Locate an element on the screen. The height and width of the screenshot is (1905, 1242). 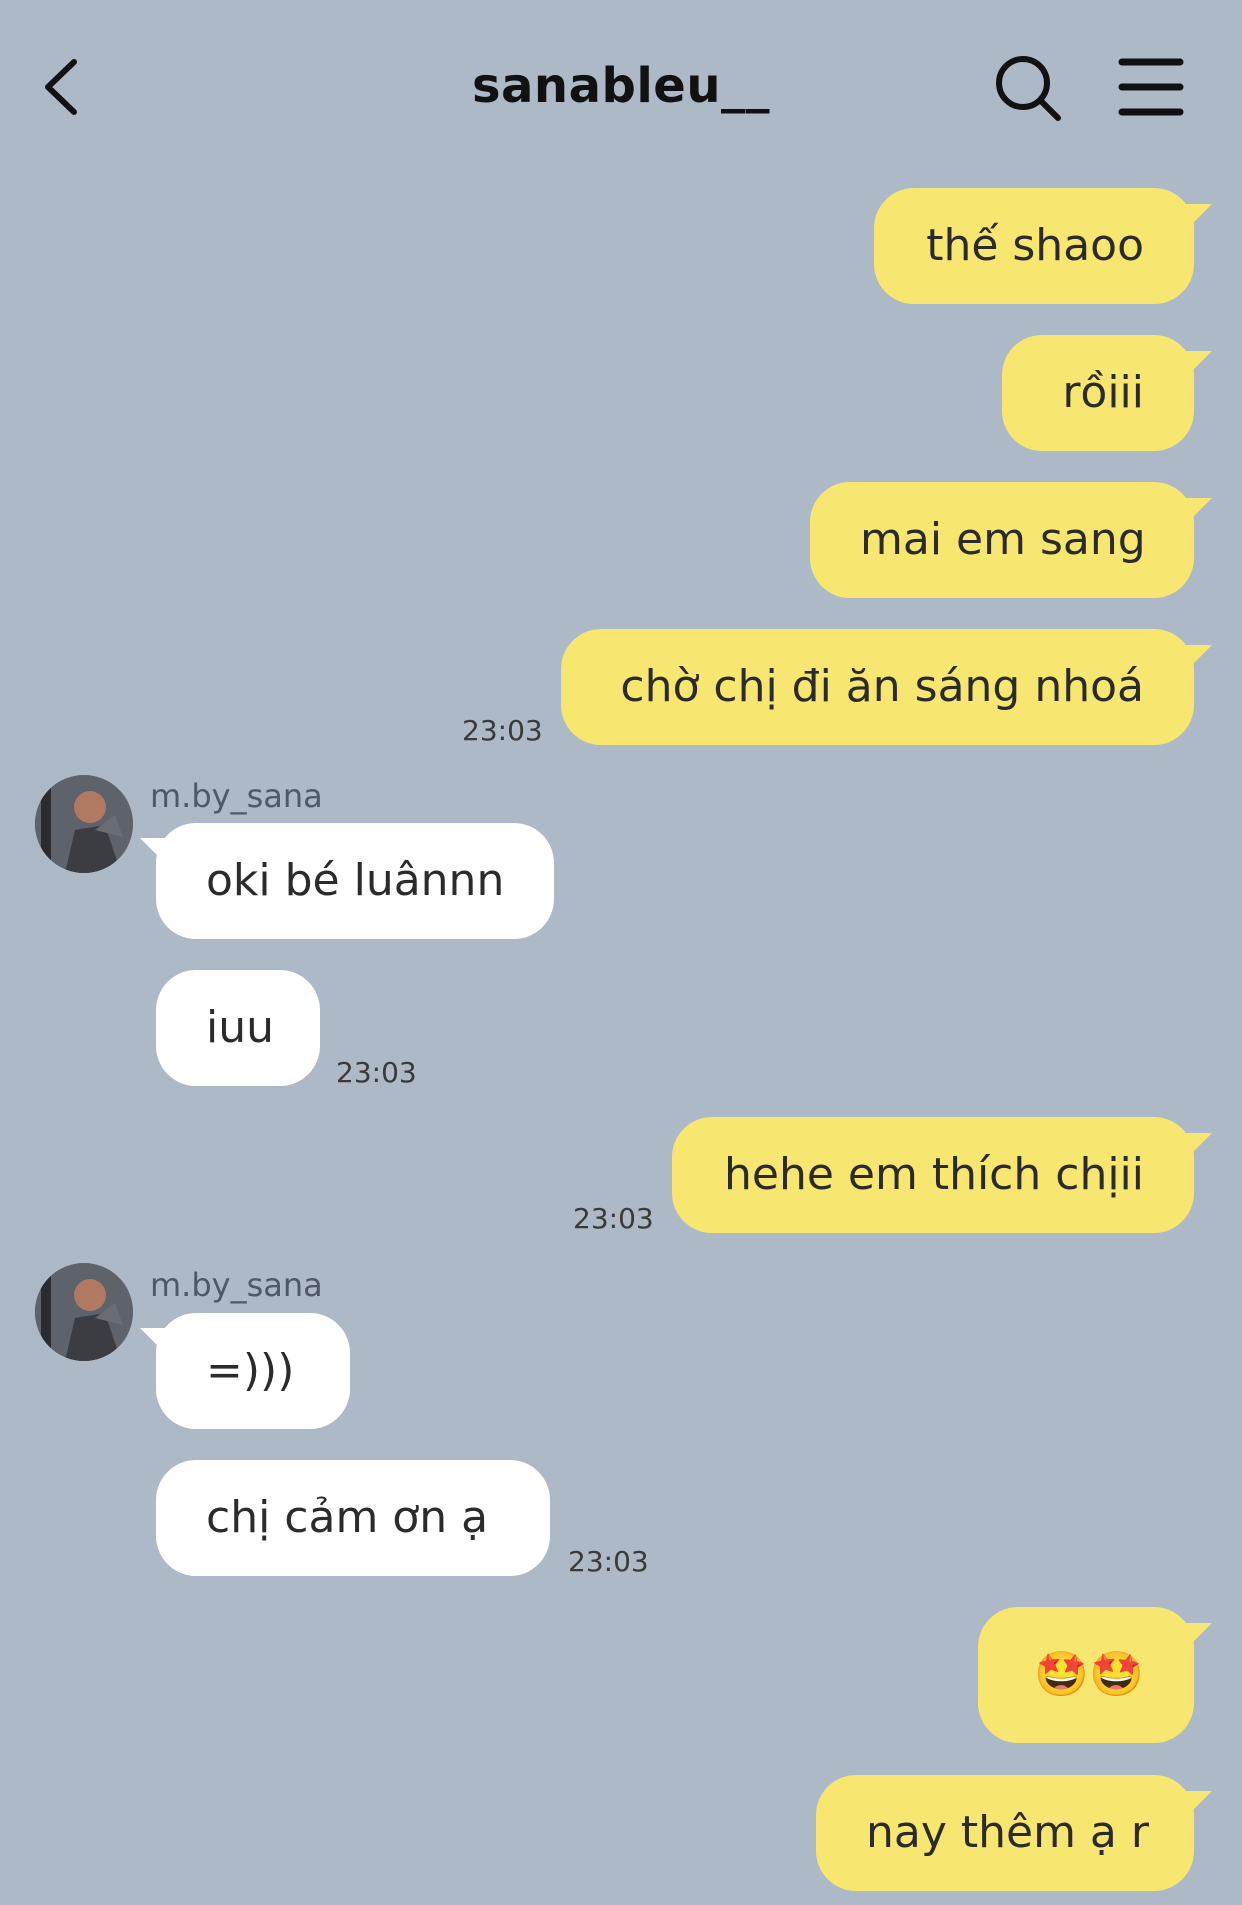
message-text: chị cảm ơn ạ is located at coordinates (347, 1517).